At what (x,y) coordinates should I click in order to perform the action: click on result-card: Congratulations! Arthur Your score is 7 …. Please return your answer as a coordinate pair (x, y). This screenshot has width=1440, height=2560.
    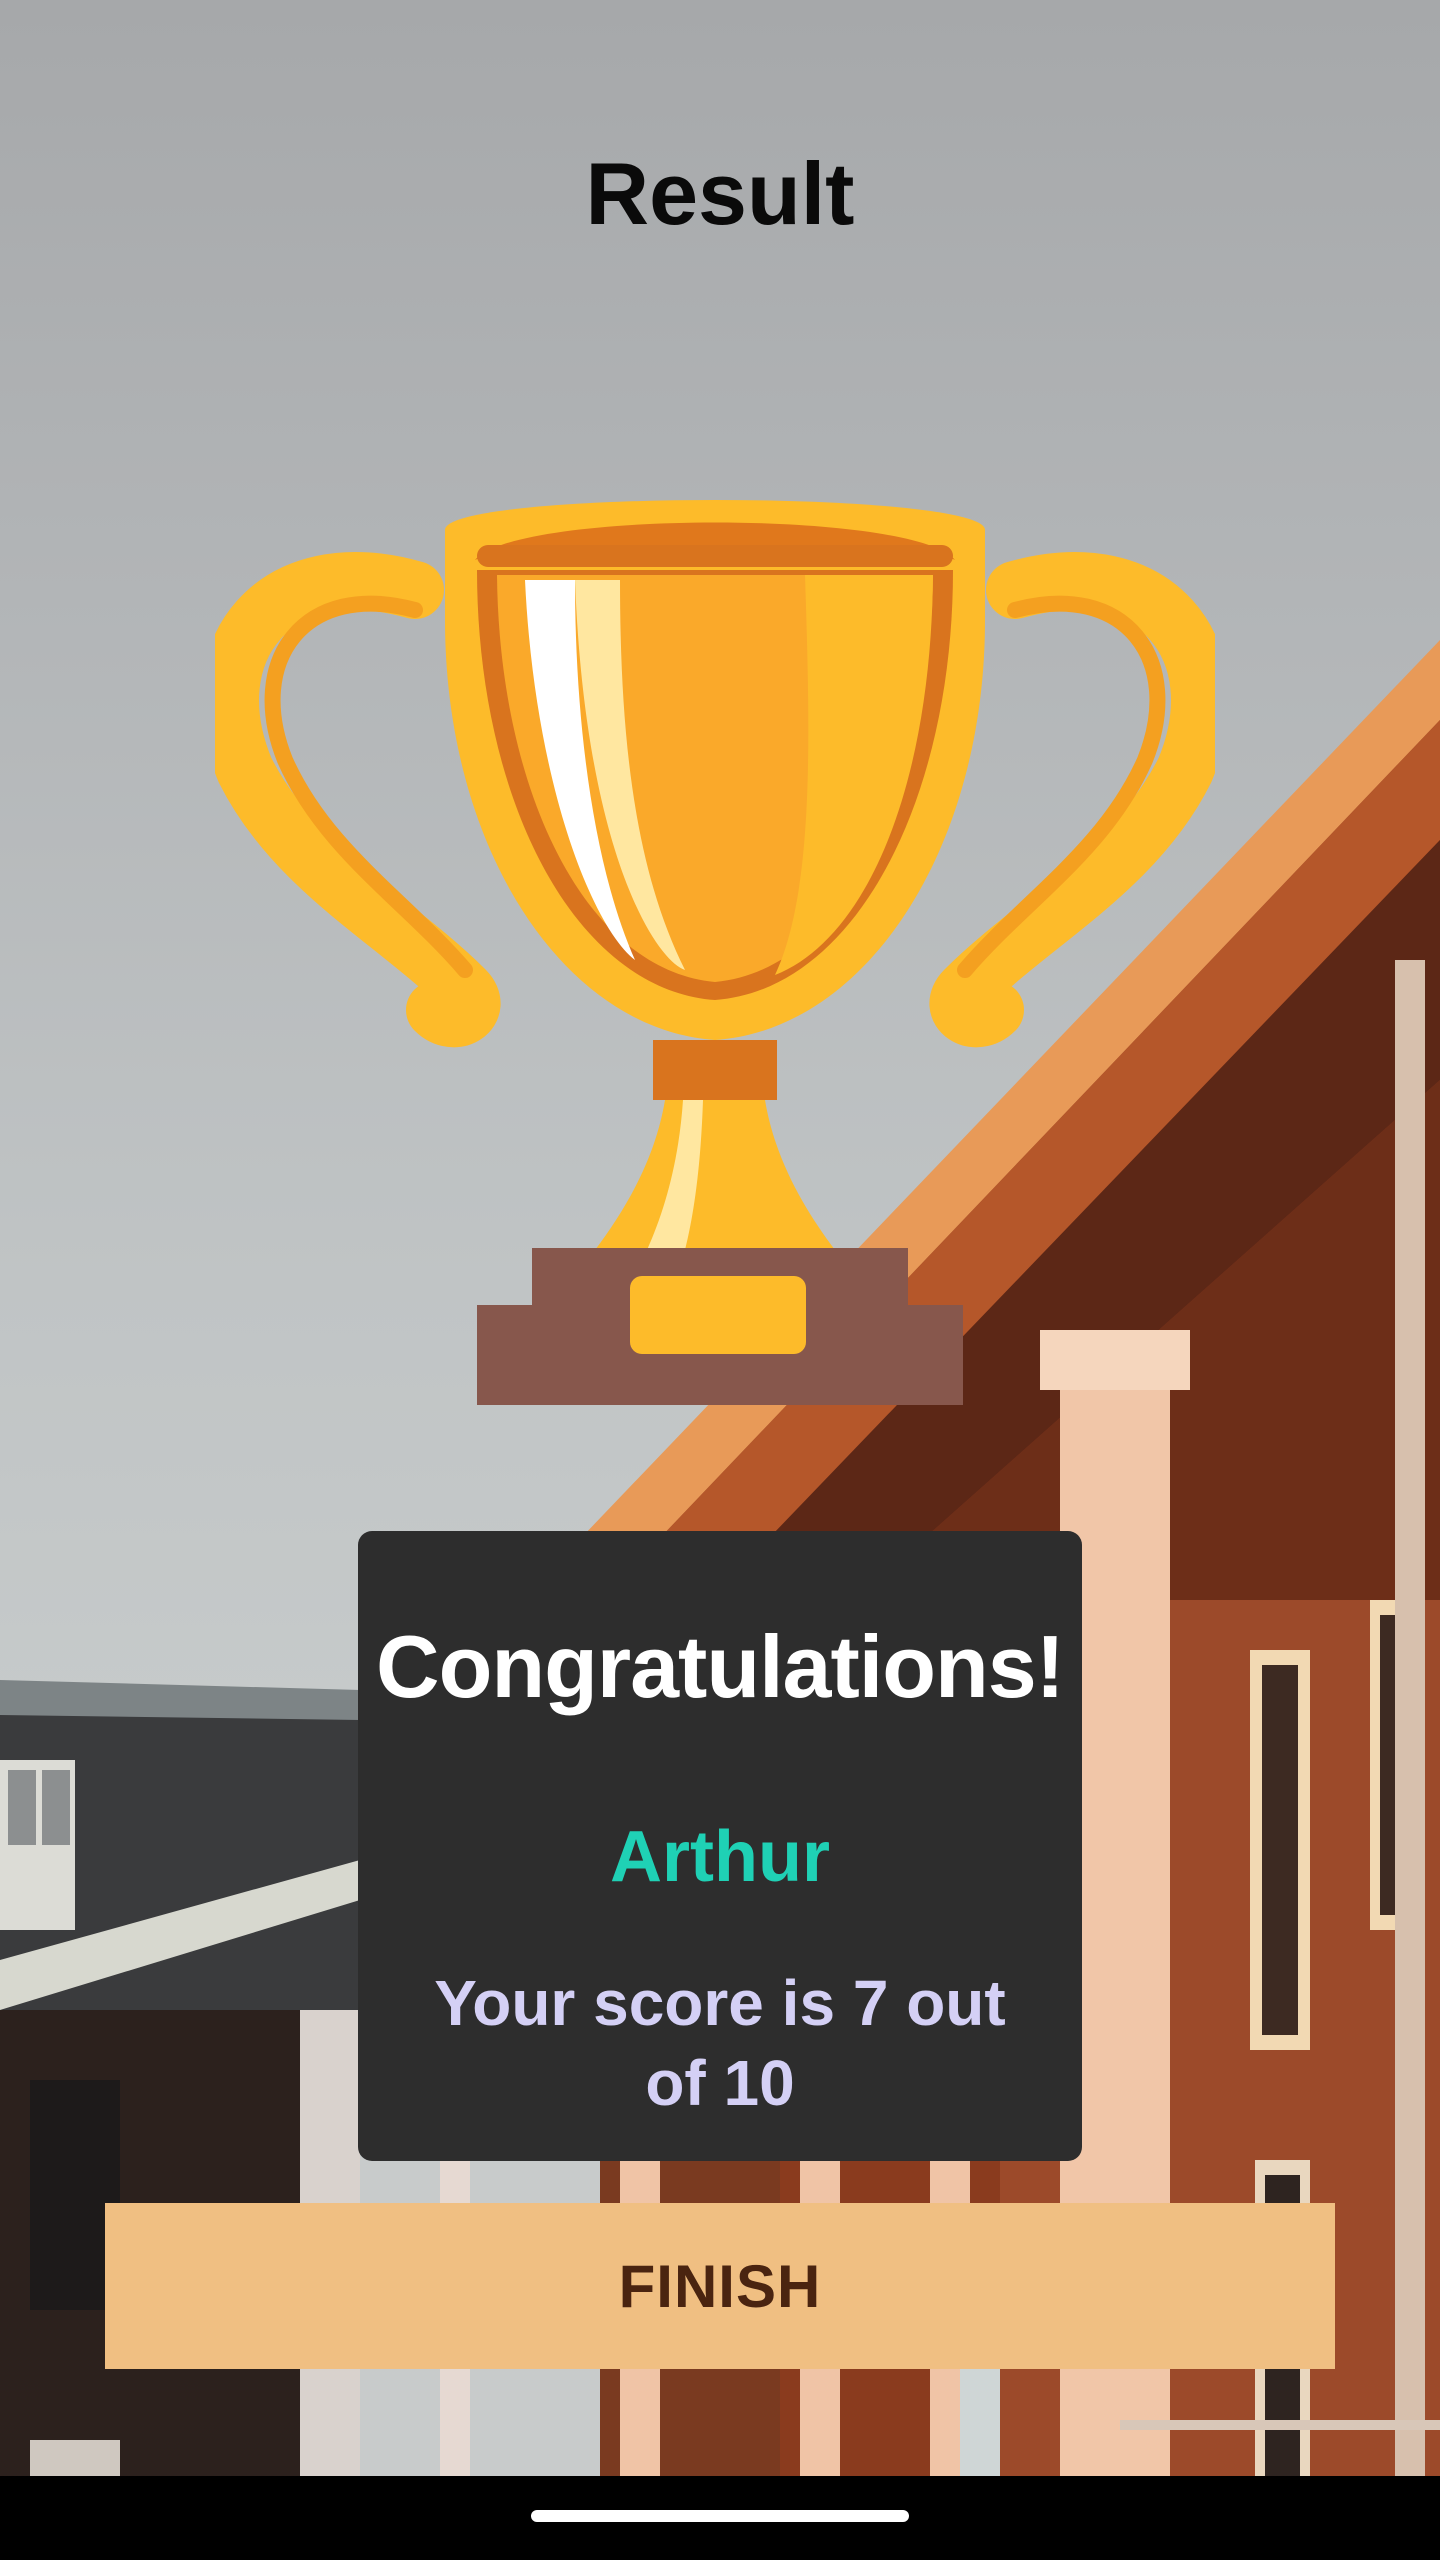
    Looking at the image, I should click on (720, 1846).